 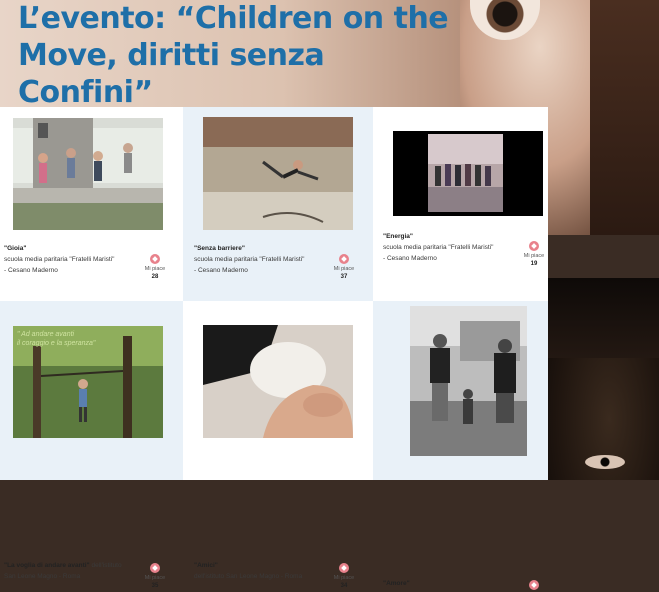 I want to click on like-button: Mi piace 34, so click(x=344, y=576).